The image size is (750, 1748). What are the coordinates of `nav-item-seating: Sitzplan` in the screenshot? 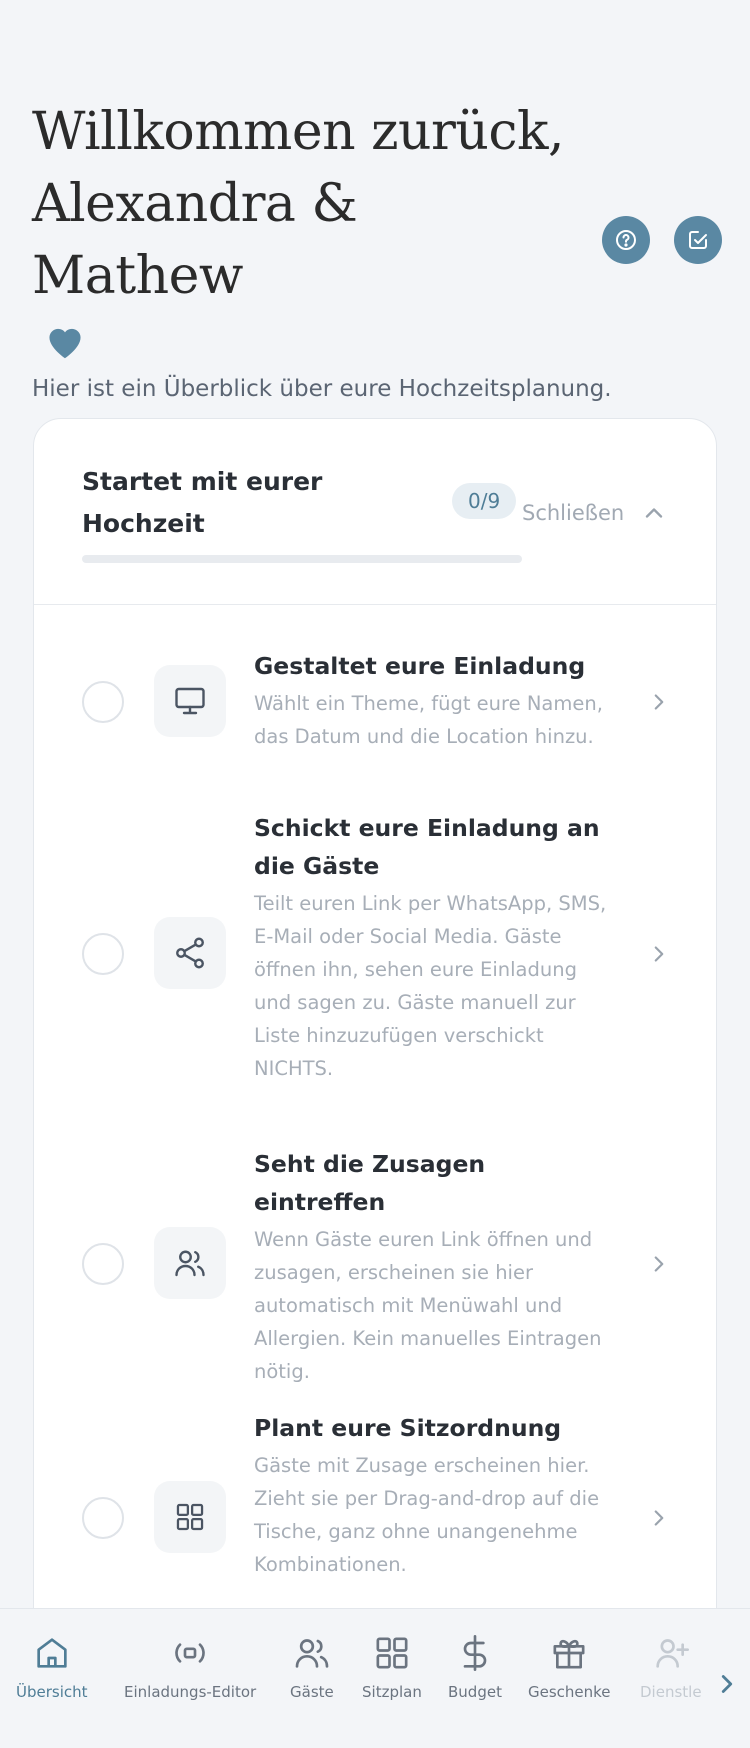 It's located at (392, 1667).